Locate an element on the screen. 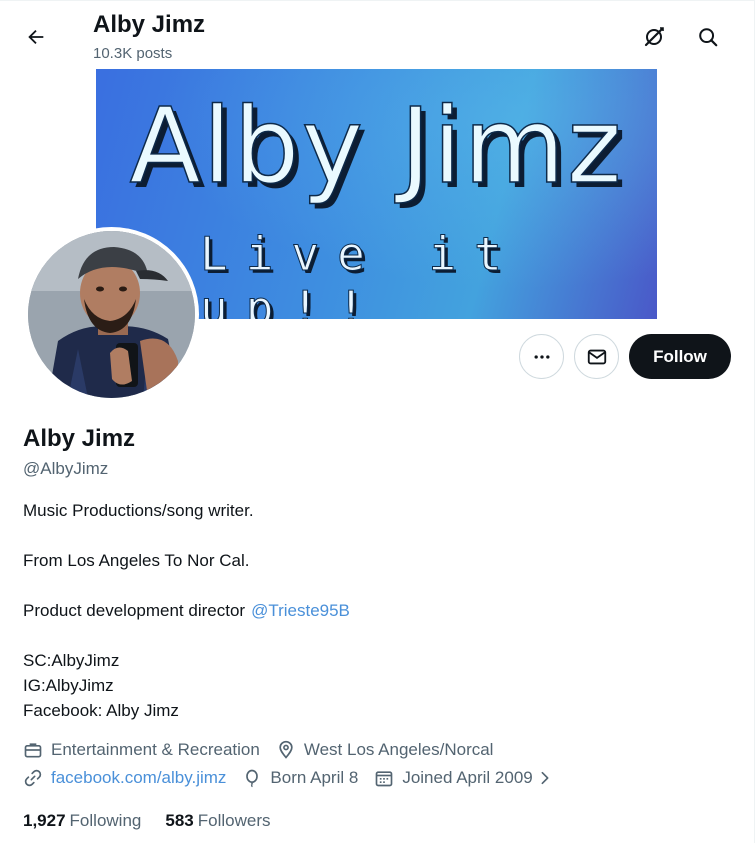 This screenshot has width=755, height=843. user-handle: @AlbyJimz is located at coordinates (66, 468).